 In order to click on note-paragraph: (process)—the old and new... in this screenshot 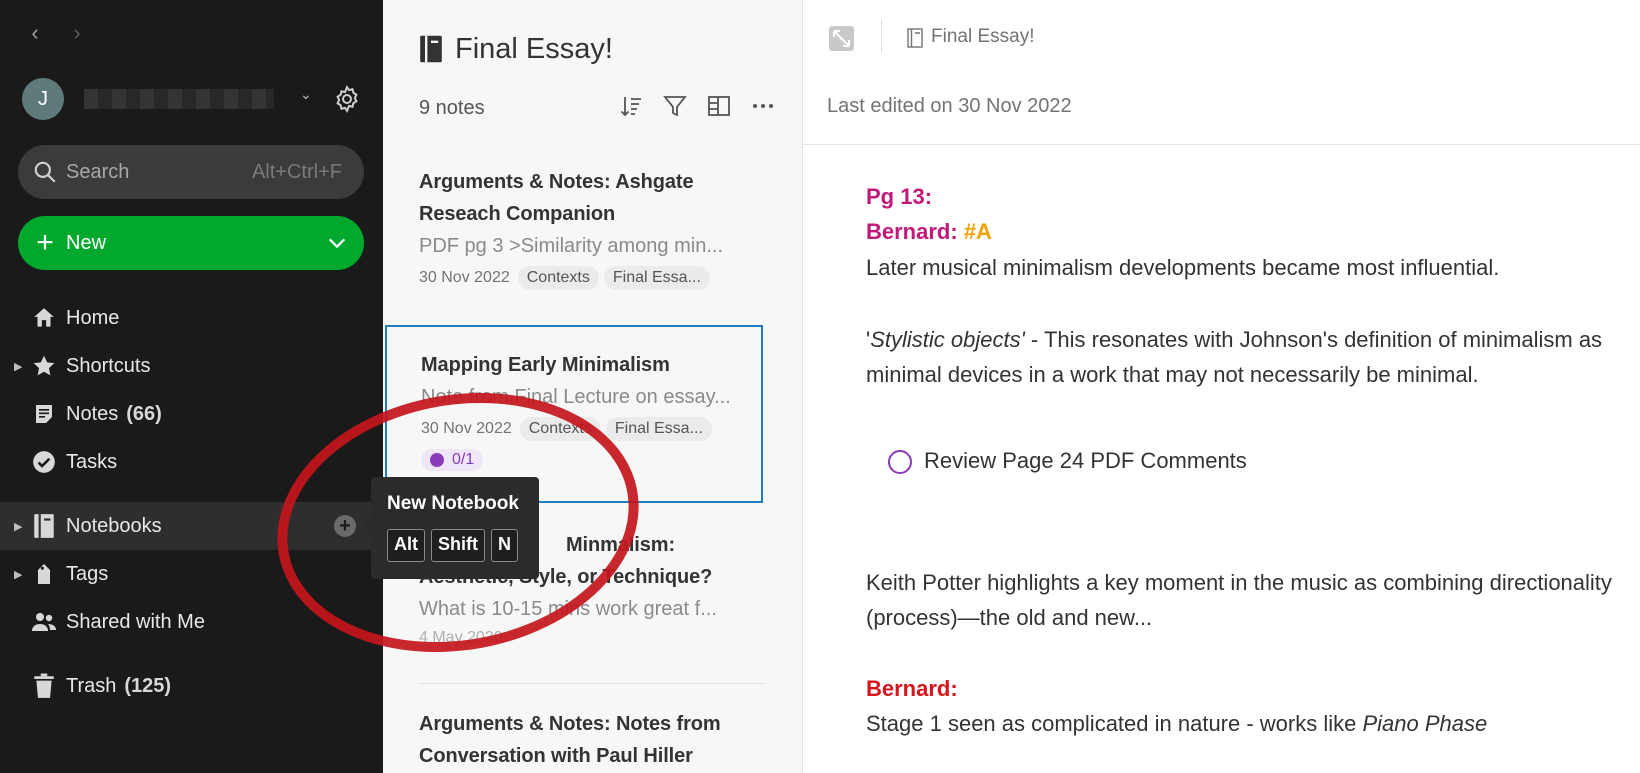, I will do `click(1009, 617)`.